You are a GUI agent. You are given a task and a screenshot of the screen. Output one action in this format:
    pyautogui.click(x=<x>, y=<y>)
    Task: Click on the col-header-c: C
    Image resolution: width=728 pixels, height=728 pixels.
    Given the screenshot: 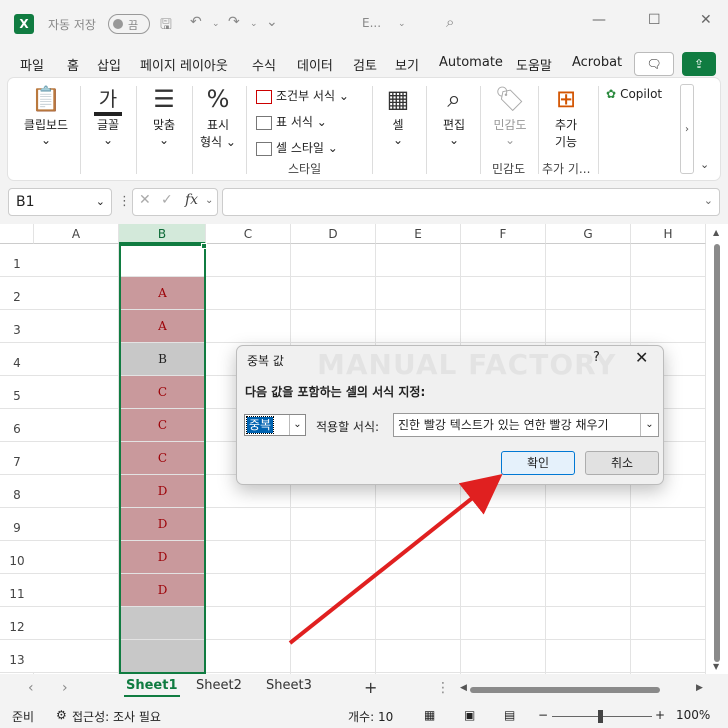 What is the action you would take?
    pyautogui.click(x=248, y=234)
    